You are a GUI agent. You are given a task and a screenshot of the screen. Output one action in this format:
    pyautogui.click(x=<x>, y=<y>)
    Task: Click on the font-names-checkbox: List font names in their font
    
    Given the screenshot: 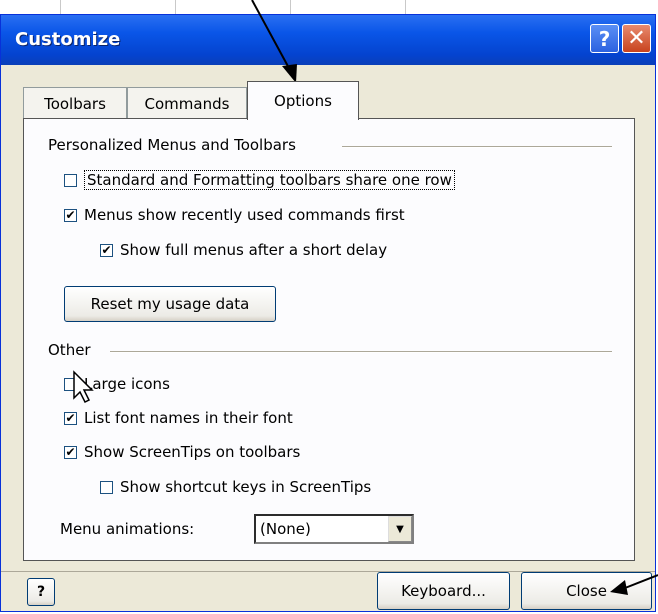 What is the action you would take?
    pyautogui.click(x=178, y=418)
    